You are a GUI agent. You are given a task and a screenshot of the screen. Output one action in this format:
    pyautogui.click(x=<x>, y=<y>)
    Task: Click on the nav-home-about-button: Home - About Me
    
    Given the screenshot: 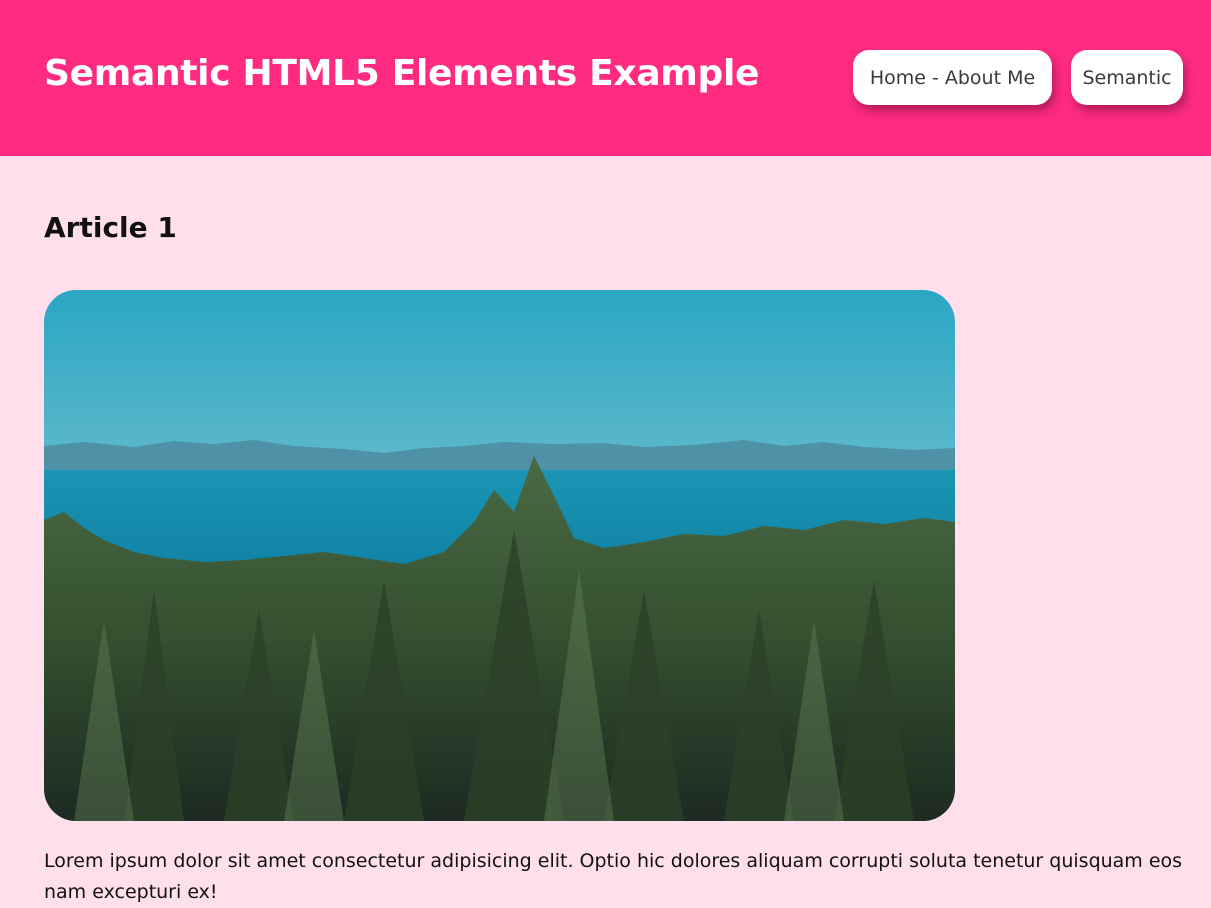 What is the action you would take?
    pyautogui.click(x=952, y=77)
    